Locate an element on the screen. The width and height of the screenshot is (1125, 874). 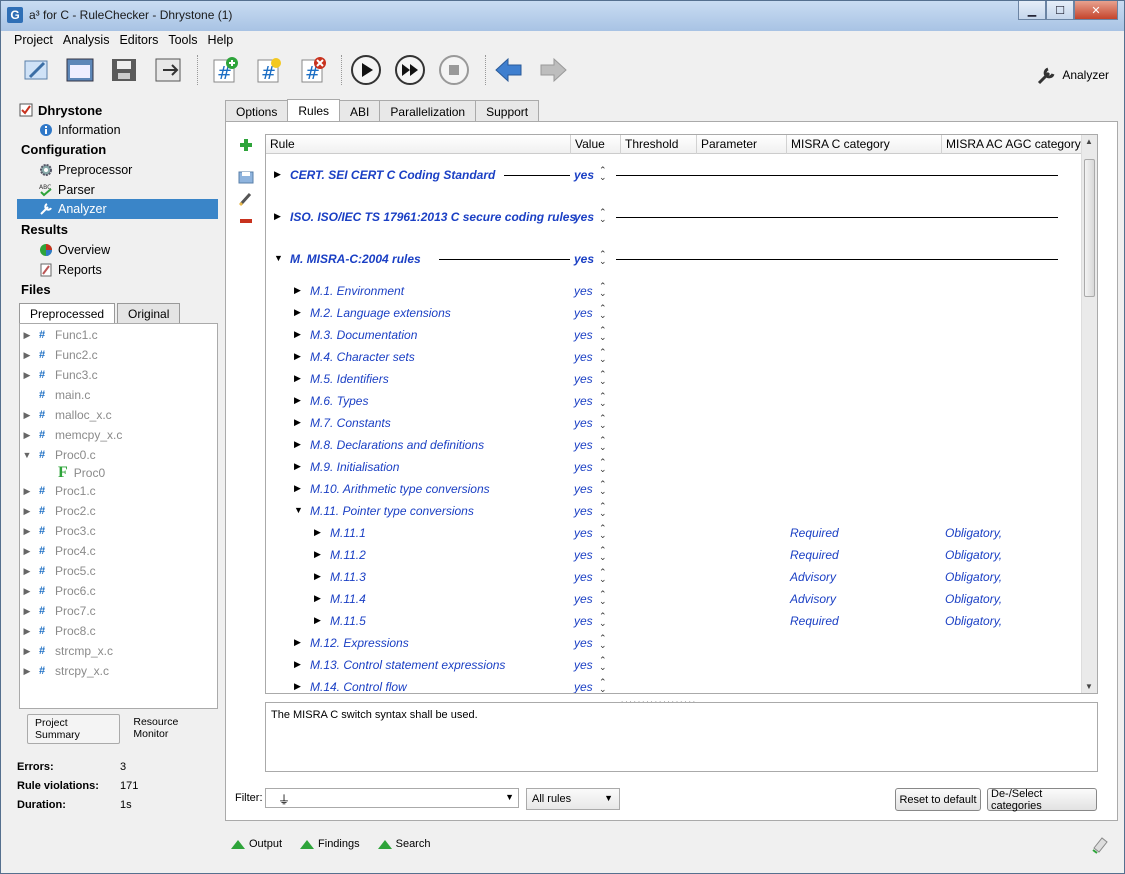
file-item: ▶ # Proc5.c is located at coordinates (58, 571).